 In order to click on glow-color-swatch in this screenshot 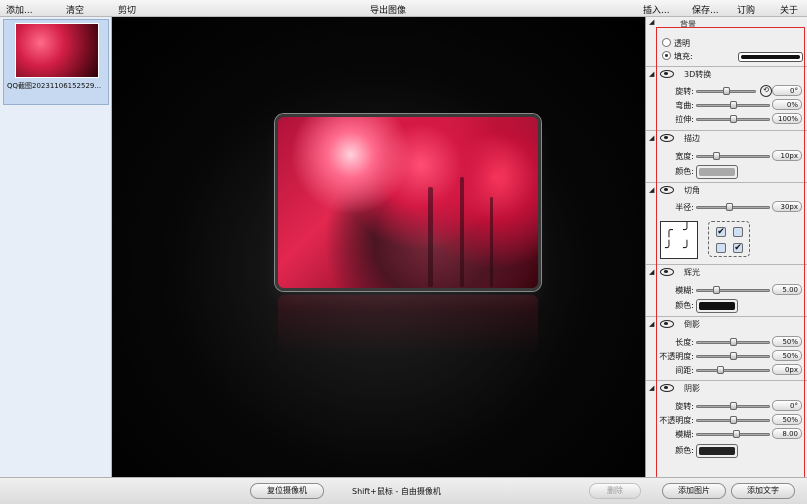, I will do `click(717, 306)`.